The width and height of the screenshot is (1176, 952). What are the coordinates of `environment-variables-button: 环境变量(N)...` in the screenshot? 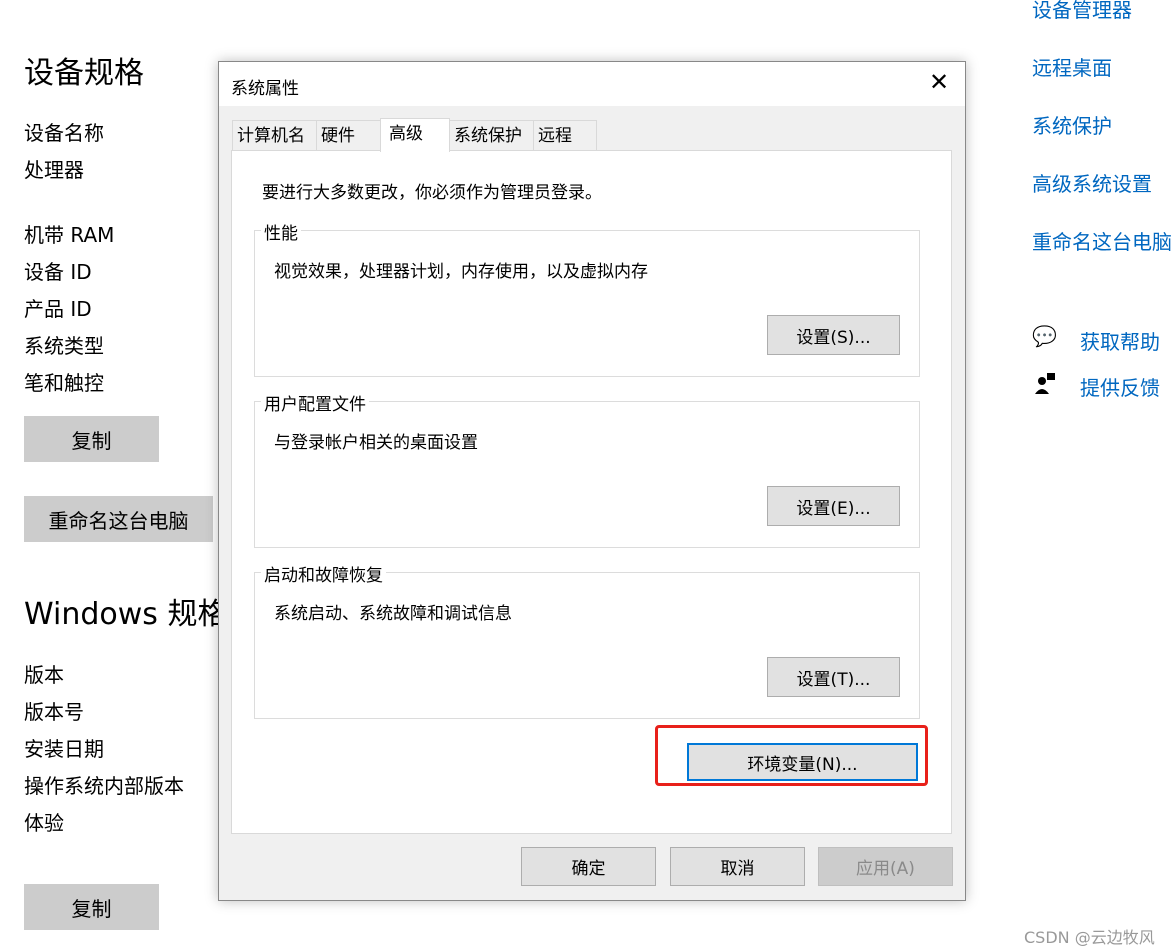 It's located at (802, 762).